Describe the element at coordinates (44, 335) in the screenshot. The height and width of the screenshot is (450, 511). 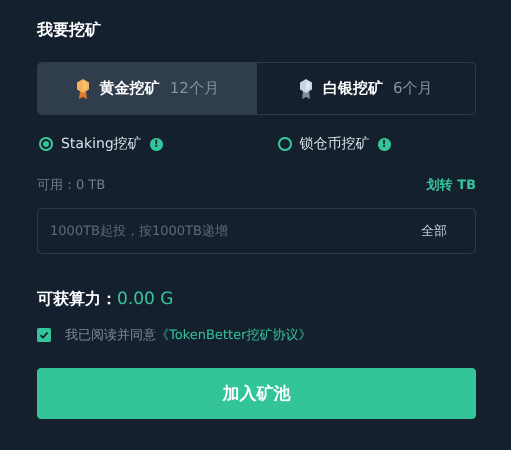
I see `checkbox` at that location.